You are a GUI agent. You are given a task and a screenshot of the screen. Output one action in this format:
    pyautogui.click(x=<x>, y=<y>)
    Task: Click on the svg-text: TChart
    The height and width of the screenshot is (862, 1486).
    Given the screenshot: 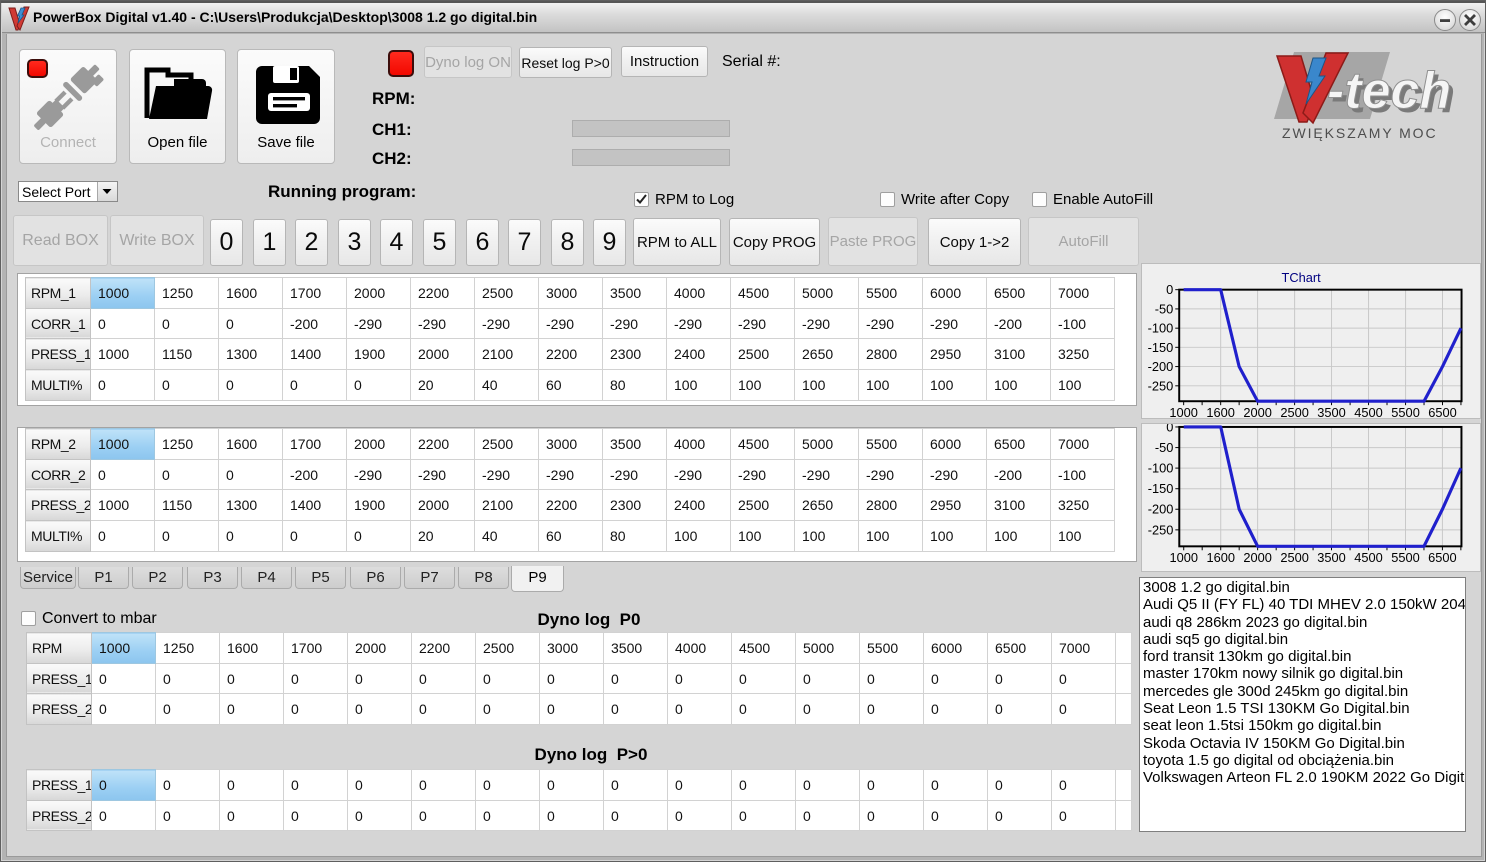 What is the action you would take?
    pyautogui.click(x=1302, y=277)
    